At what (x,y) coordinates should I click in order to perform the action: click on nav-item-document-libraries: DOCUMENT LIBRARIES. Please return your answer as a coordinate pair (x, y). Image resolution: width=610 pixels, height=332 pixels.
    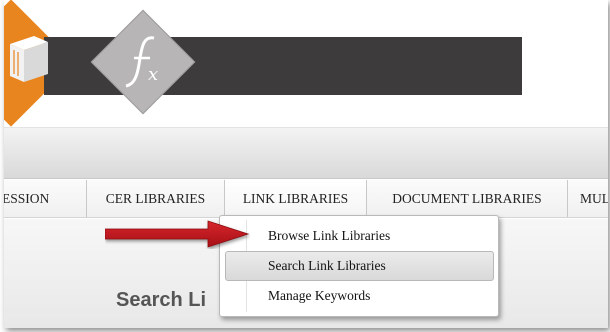
    Looking at the image, I should click on (467, 198).